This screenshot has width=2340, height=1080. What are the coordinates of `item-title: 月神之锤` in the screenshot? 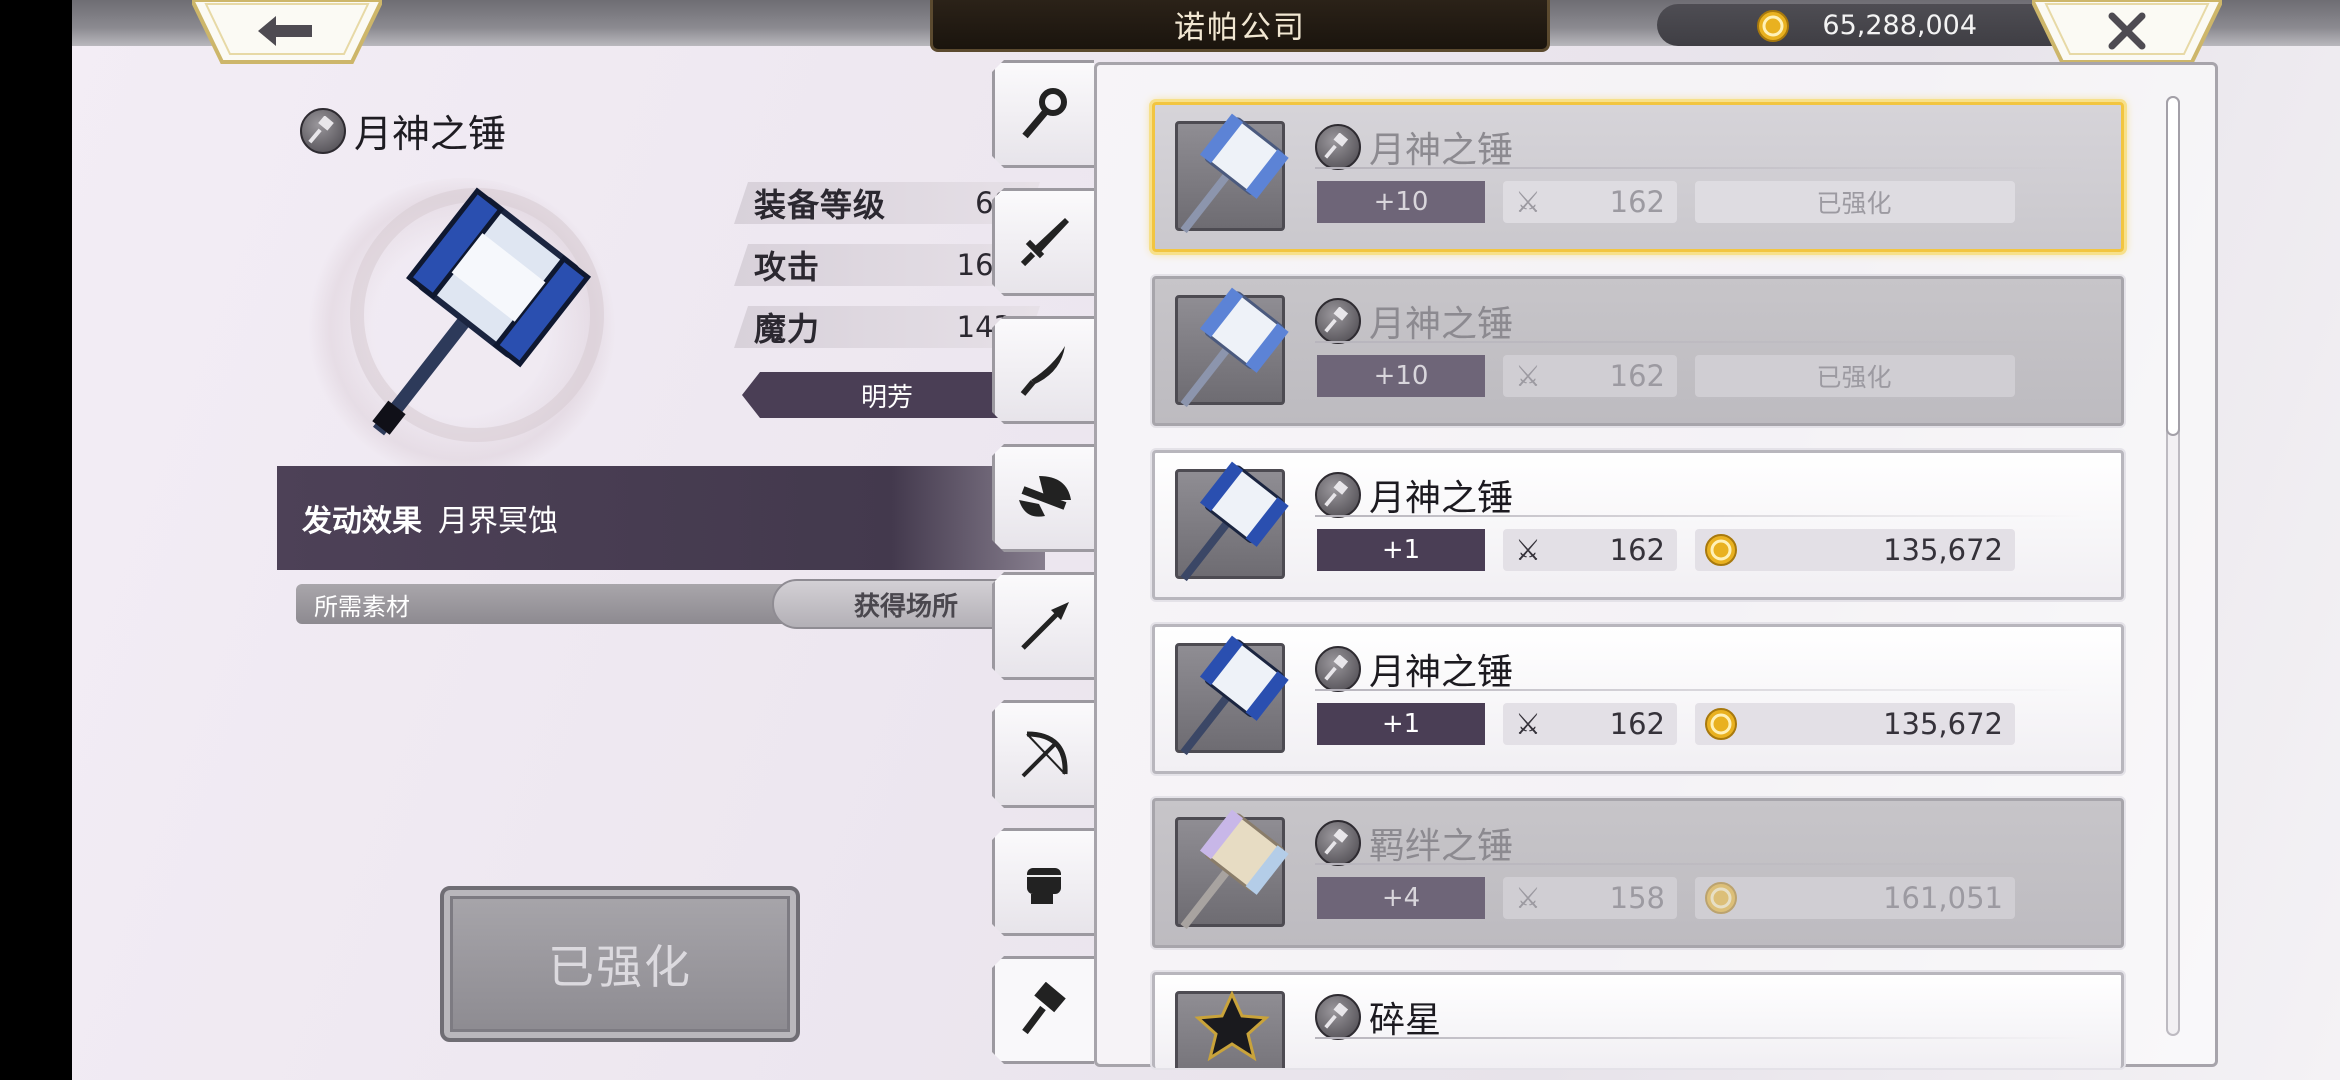 It's located at (403, 130).